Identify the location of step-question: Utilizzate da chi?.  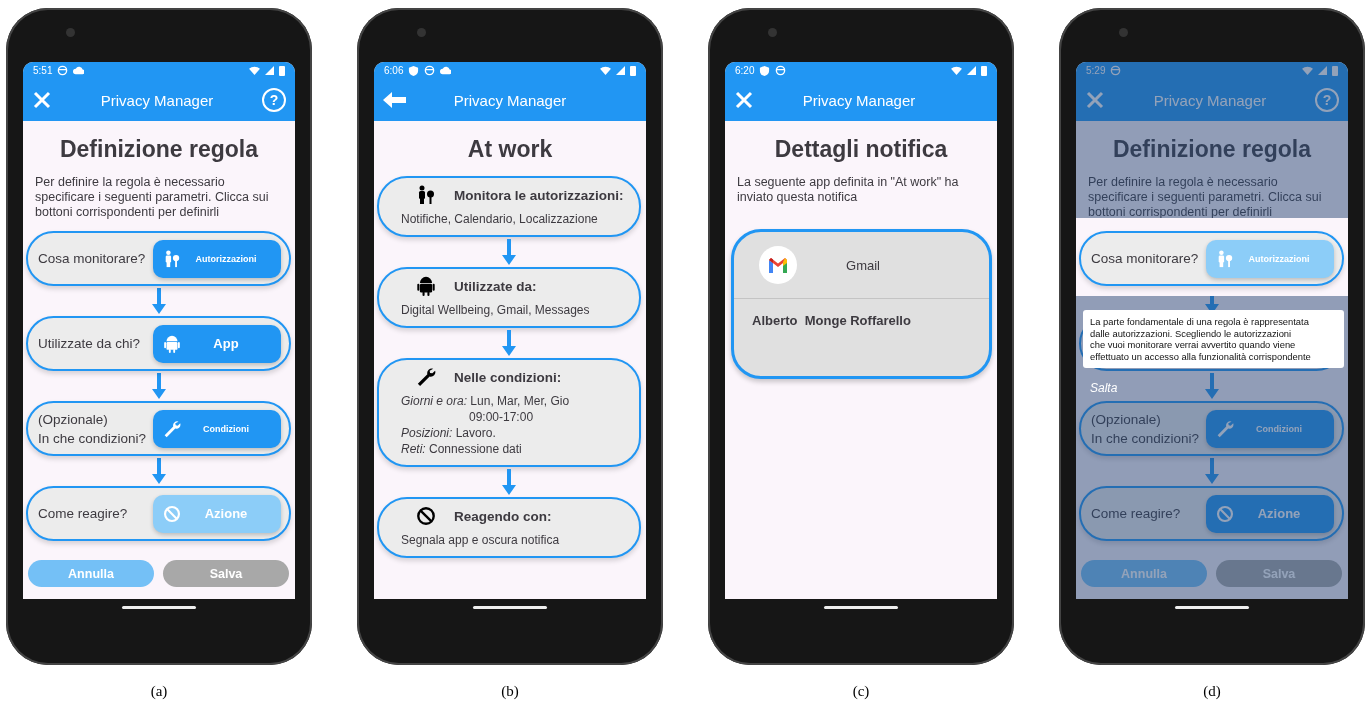
(90, 344).